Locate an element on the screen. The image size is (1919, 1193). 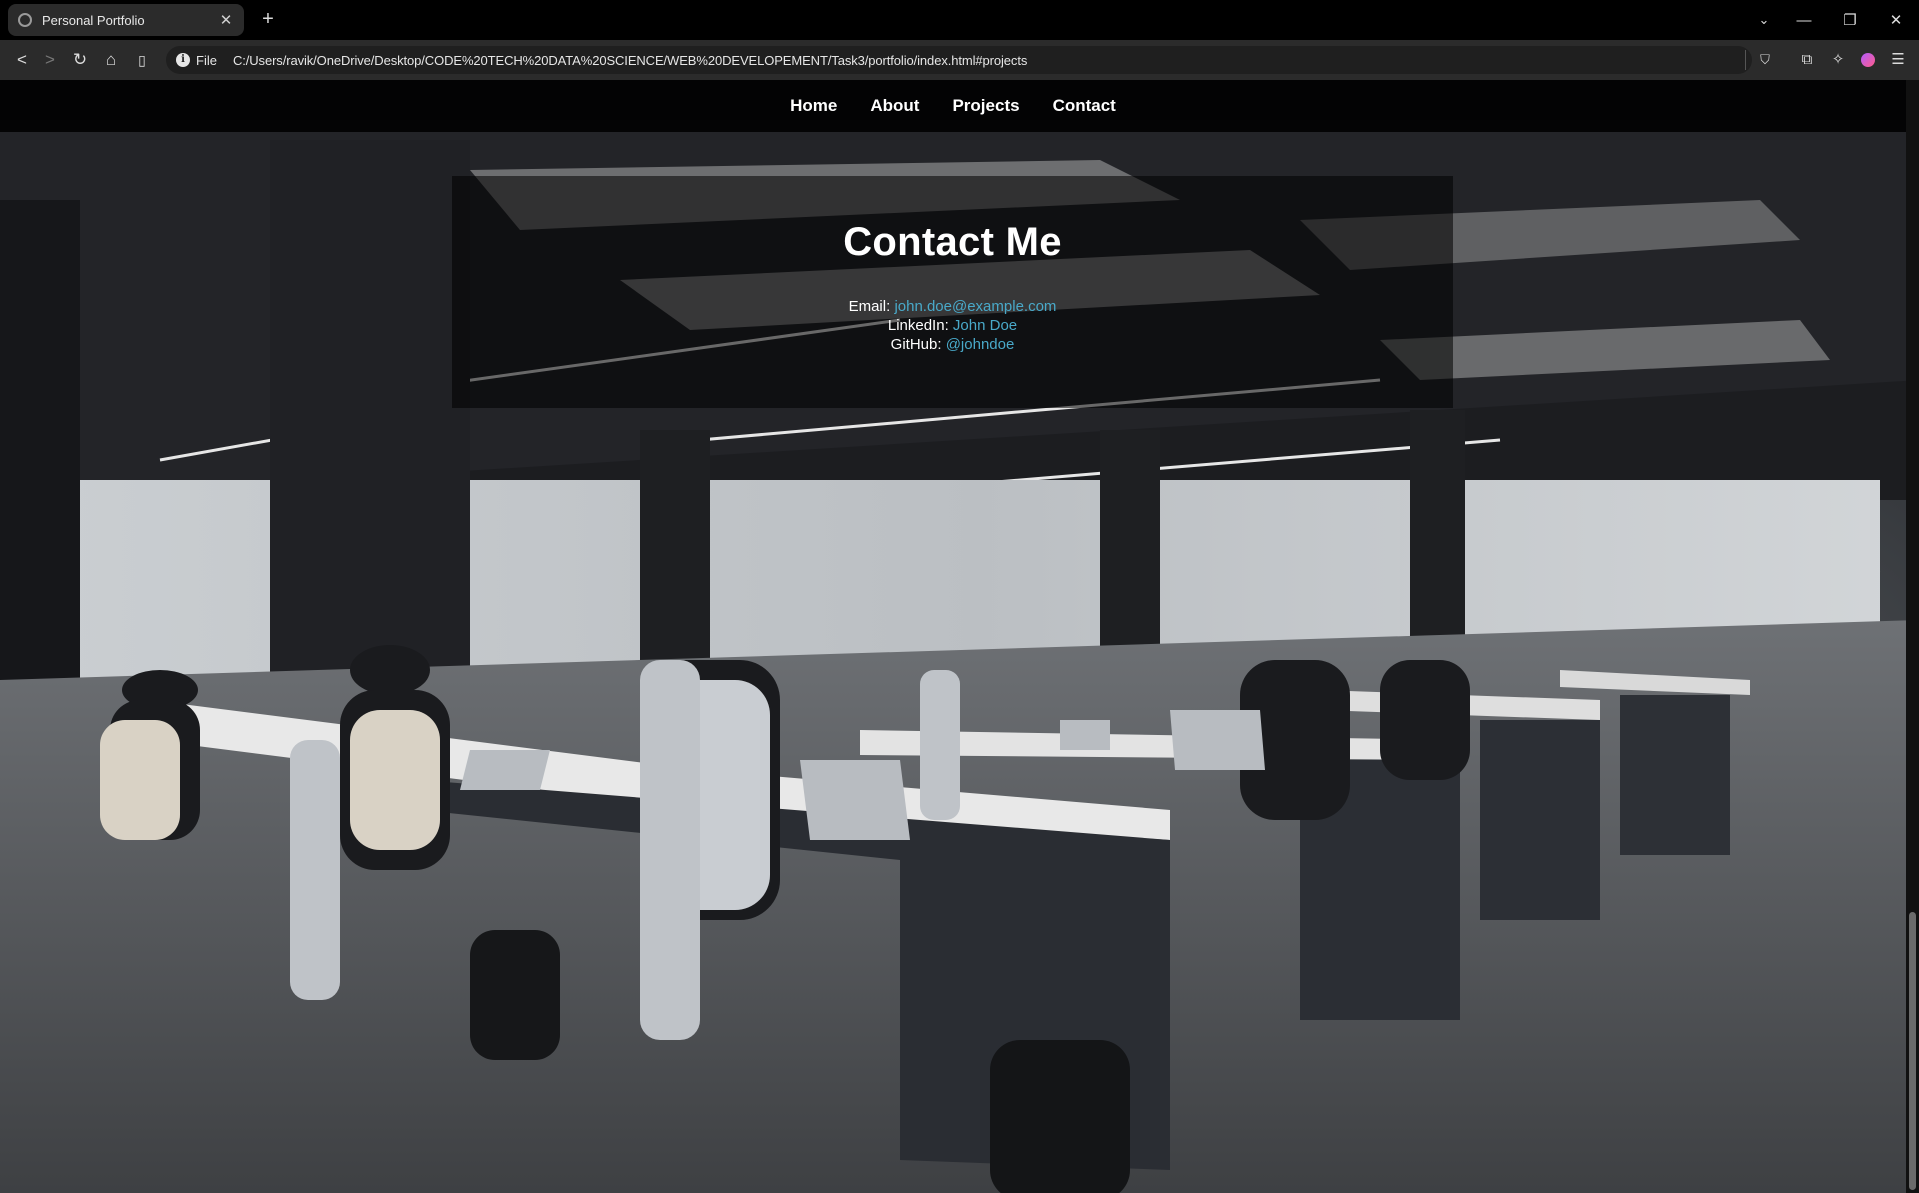
ai-icon: ✧ is located at coordinates (1838, 60).